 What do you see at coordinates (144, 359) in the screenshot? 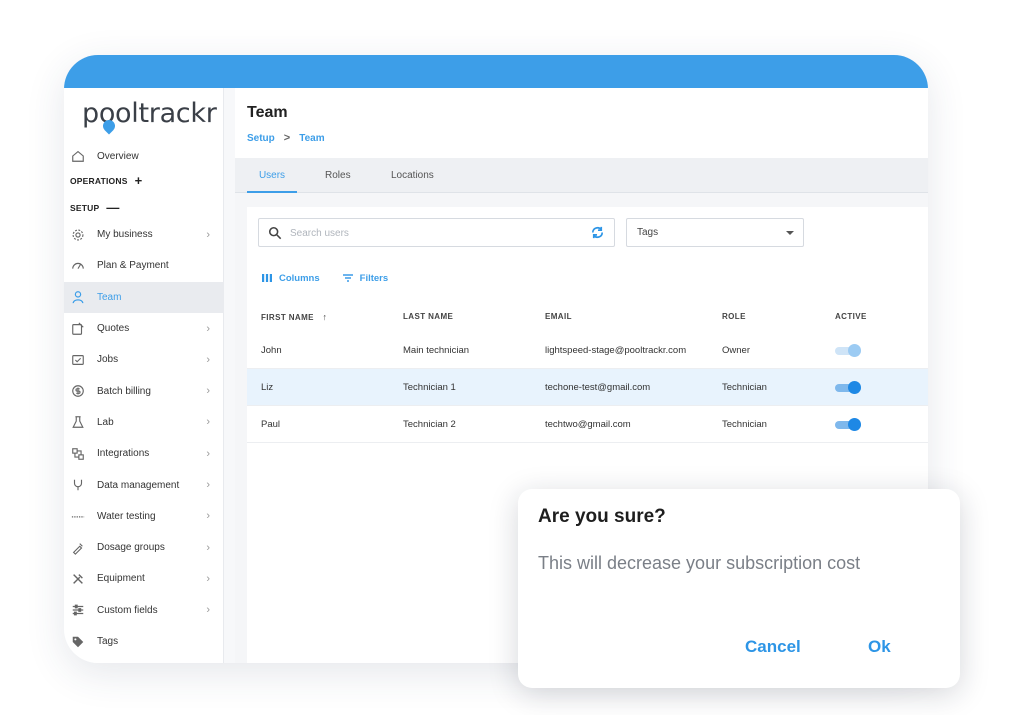
I see `sidebar-item-jobs: Jobs ›` at bounding box center [144, 359].